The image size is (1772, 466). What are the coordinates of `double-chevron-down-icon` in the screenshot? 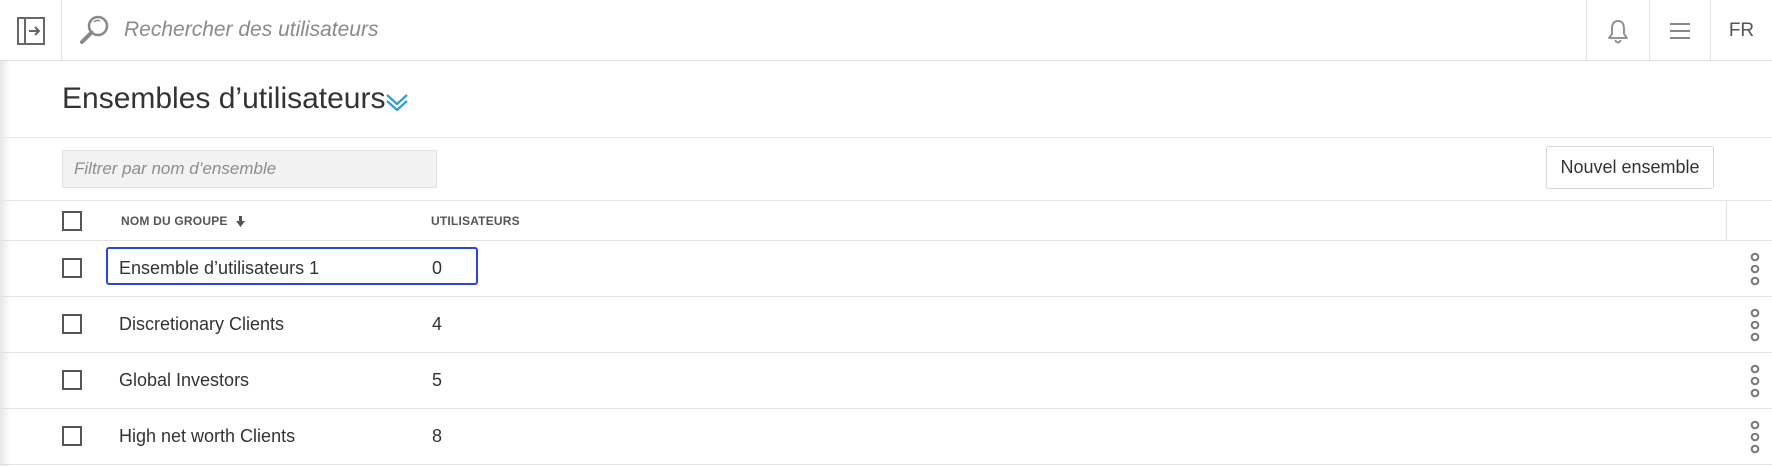 It's located at (397, 102).